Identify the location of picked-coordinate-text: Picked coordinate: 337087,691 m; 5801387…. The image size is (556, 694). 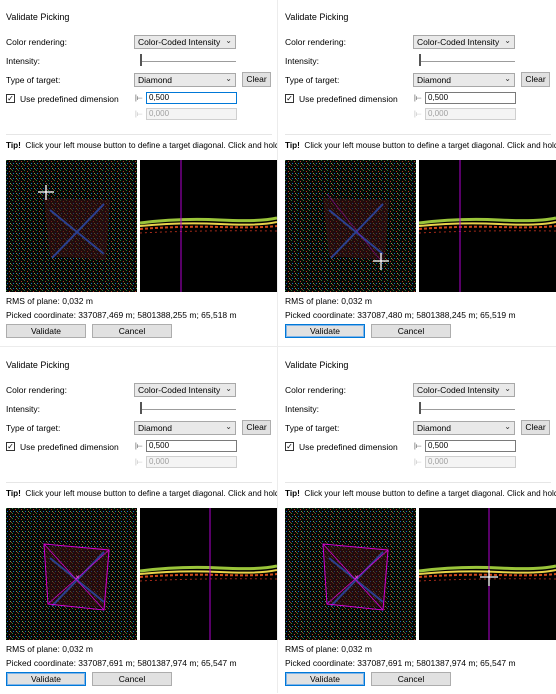
(400, 663).